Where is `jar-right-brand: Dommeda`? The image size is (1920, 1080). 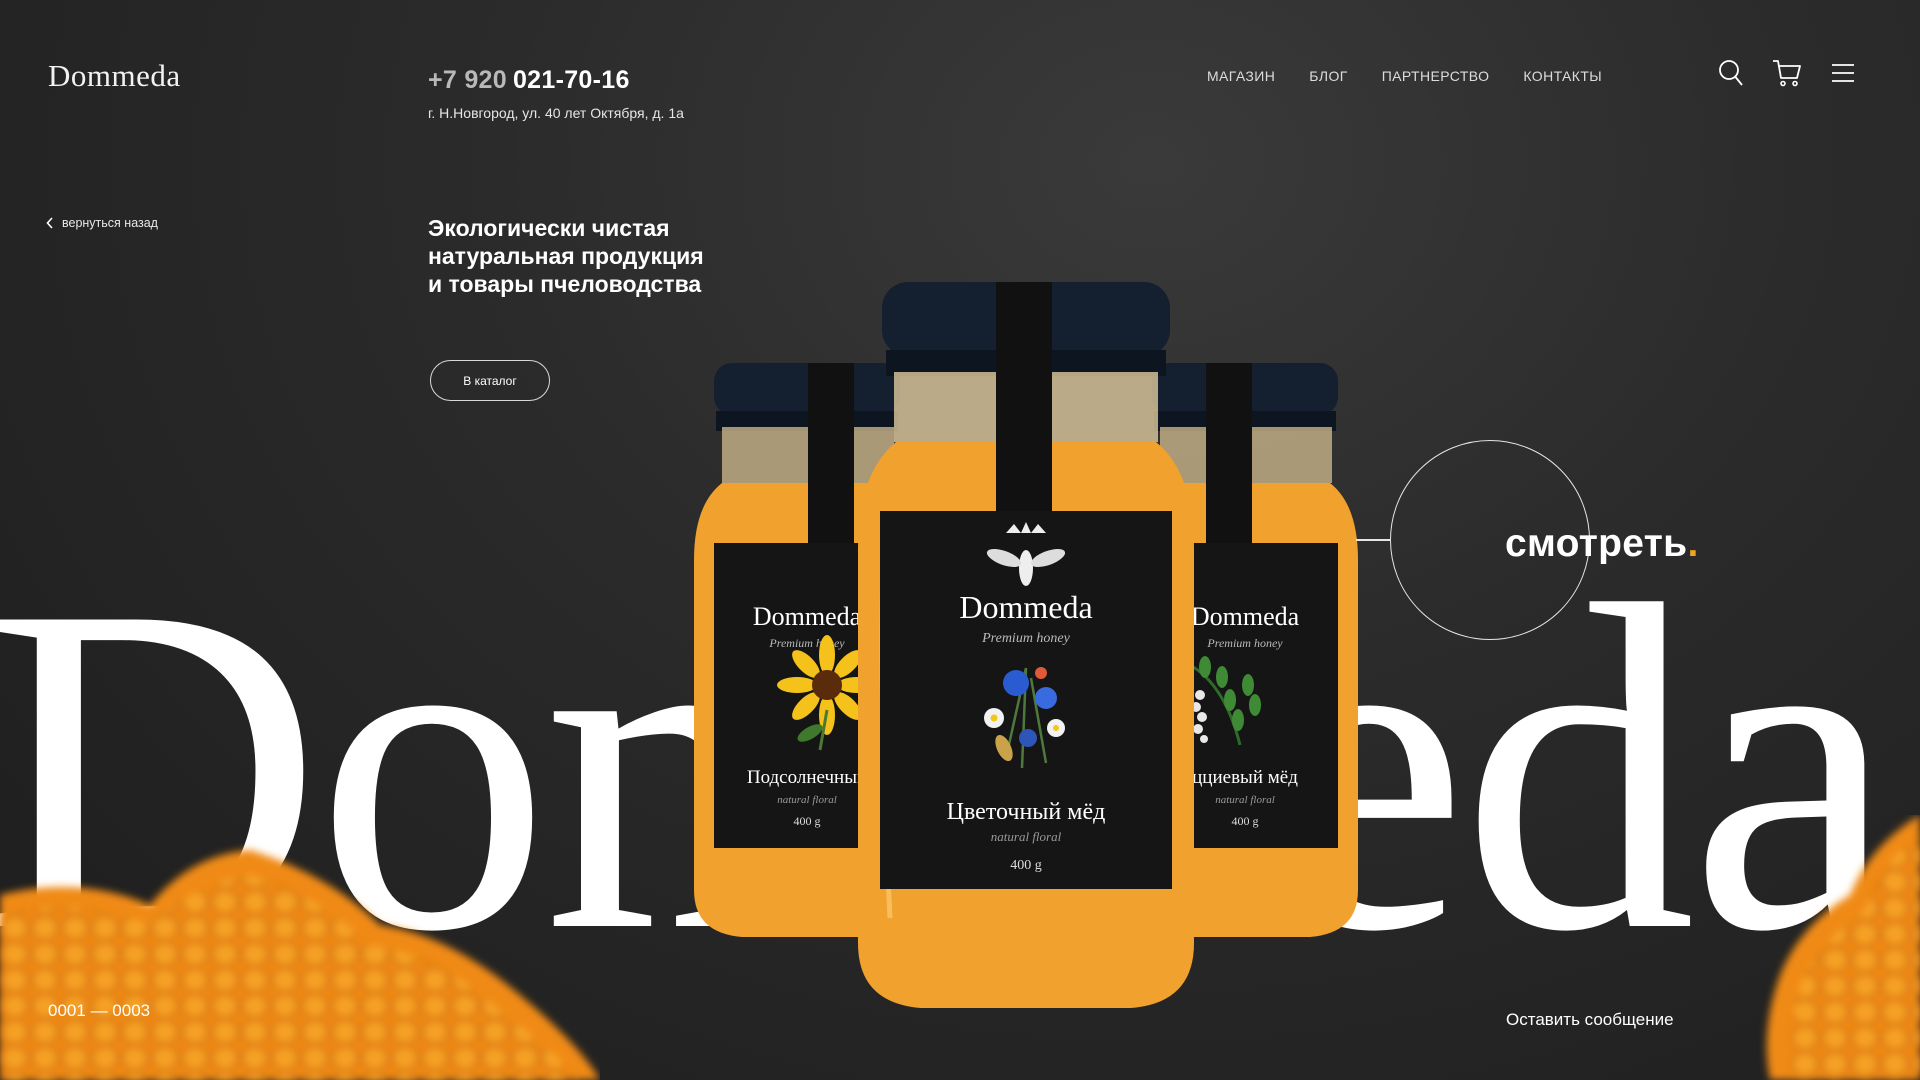
jar-right-brand: Dommeda is located at coordinates (1245, 616).